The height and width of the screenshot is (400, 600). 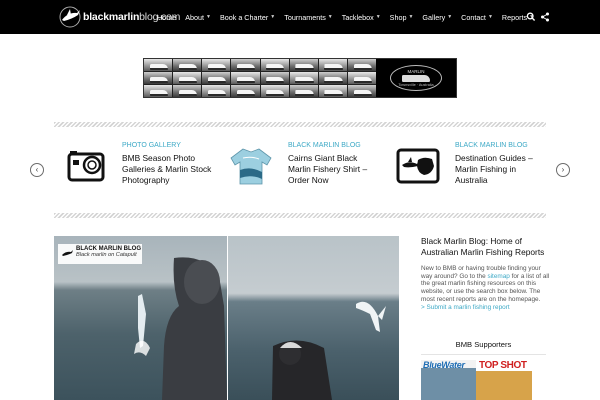 I want to click on nav-gallery: Gallery ▼, so click(x=437, y=17).